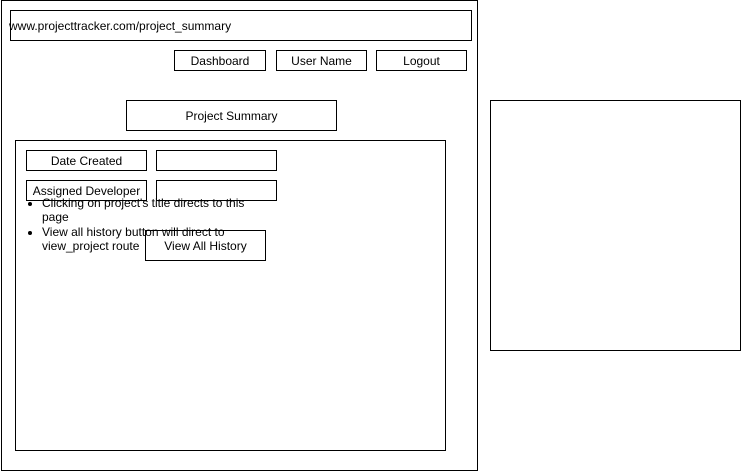 The width and height of the screenshot is (741, 471). I want to click on date-created-label: Date Created, so click(86, 160).